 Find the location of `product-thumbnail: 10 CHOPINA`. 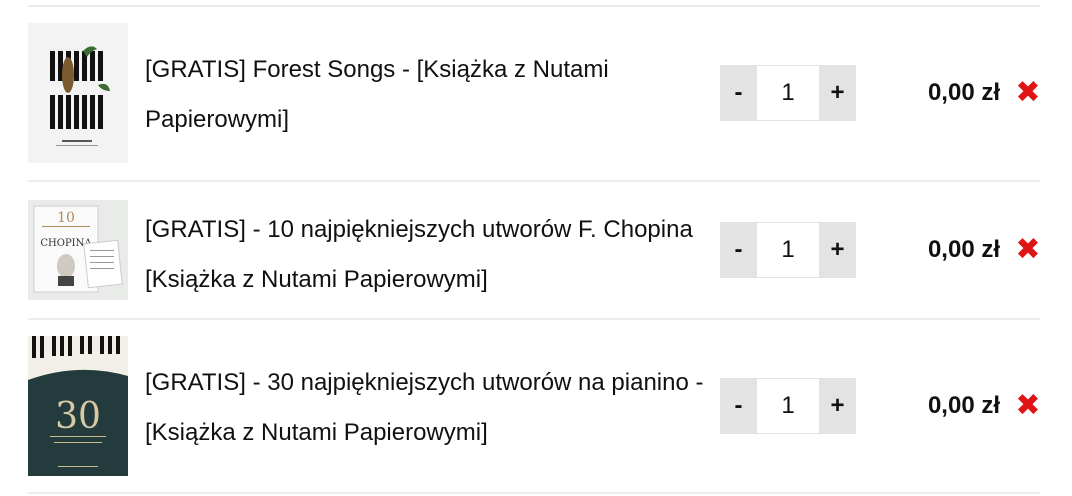

product-thumbnail: 10 CHOPINA is located at coordinates (78, 250).